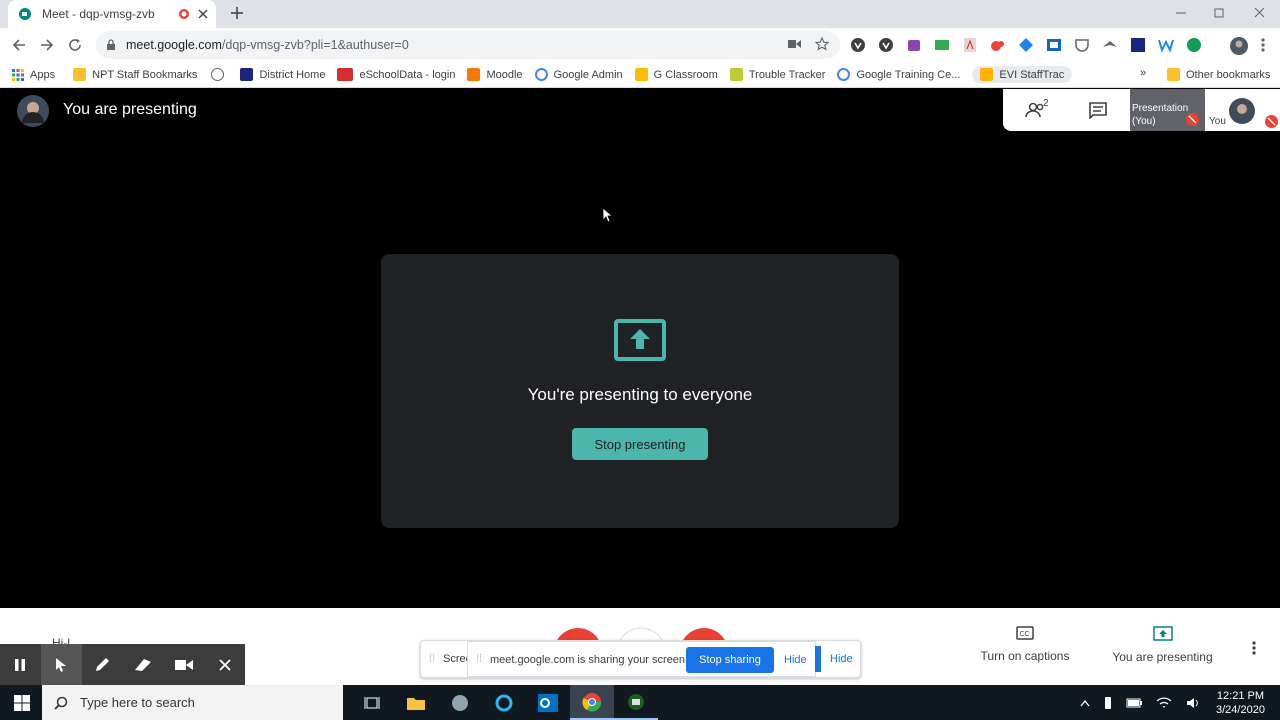  I want to click on self-avatar, so click(1242, 111).